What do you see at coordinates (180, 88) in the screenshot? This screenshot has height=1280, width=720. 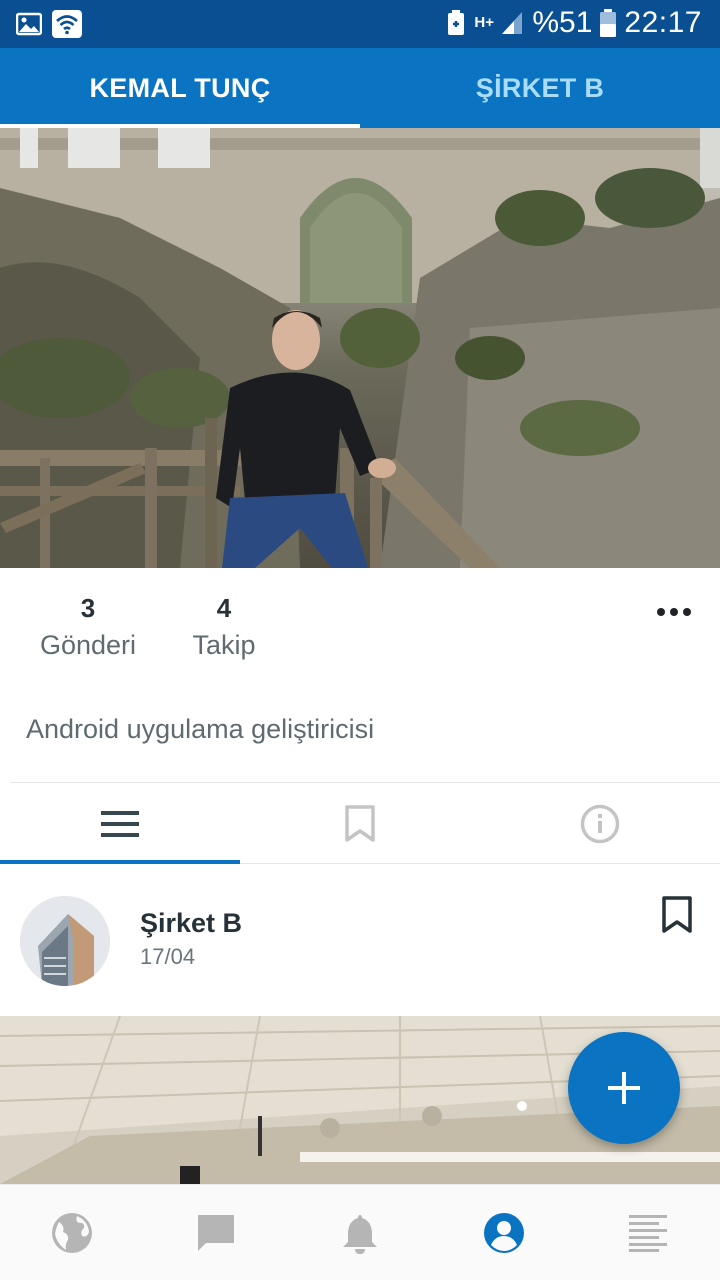 I see `tab-kemal-tunc: KEMAL TUNÇ` at bounding box center [180, 88].